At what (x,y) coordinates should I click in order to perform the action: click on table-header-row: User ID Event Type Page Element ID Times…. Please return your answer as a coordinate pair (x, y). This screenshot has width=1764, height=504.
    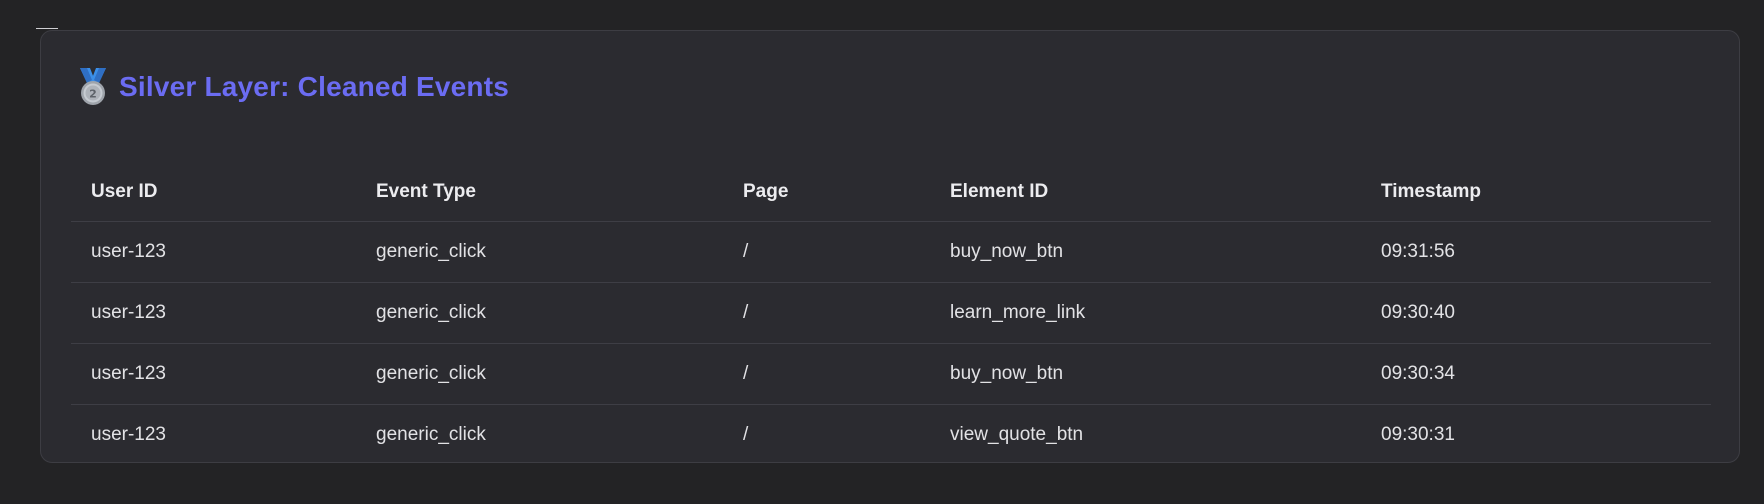
    Looking at the image, I should click on (891, 192).